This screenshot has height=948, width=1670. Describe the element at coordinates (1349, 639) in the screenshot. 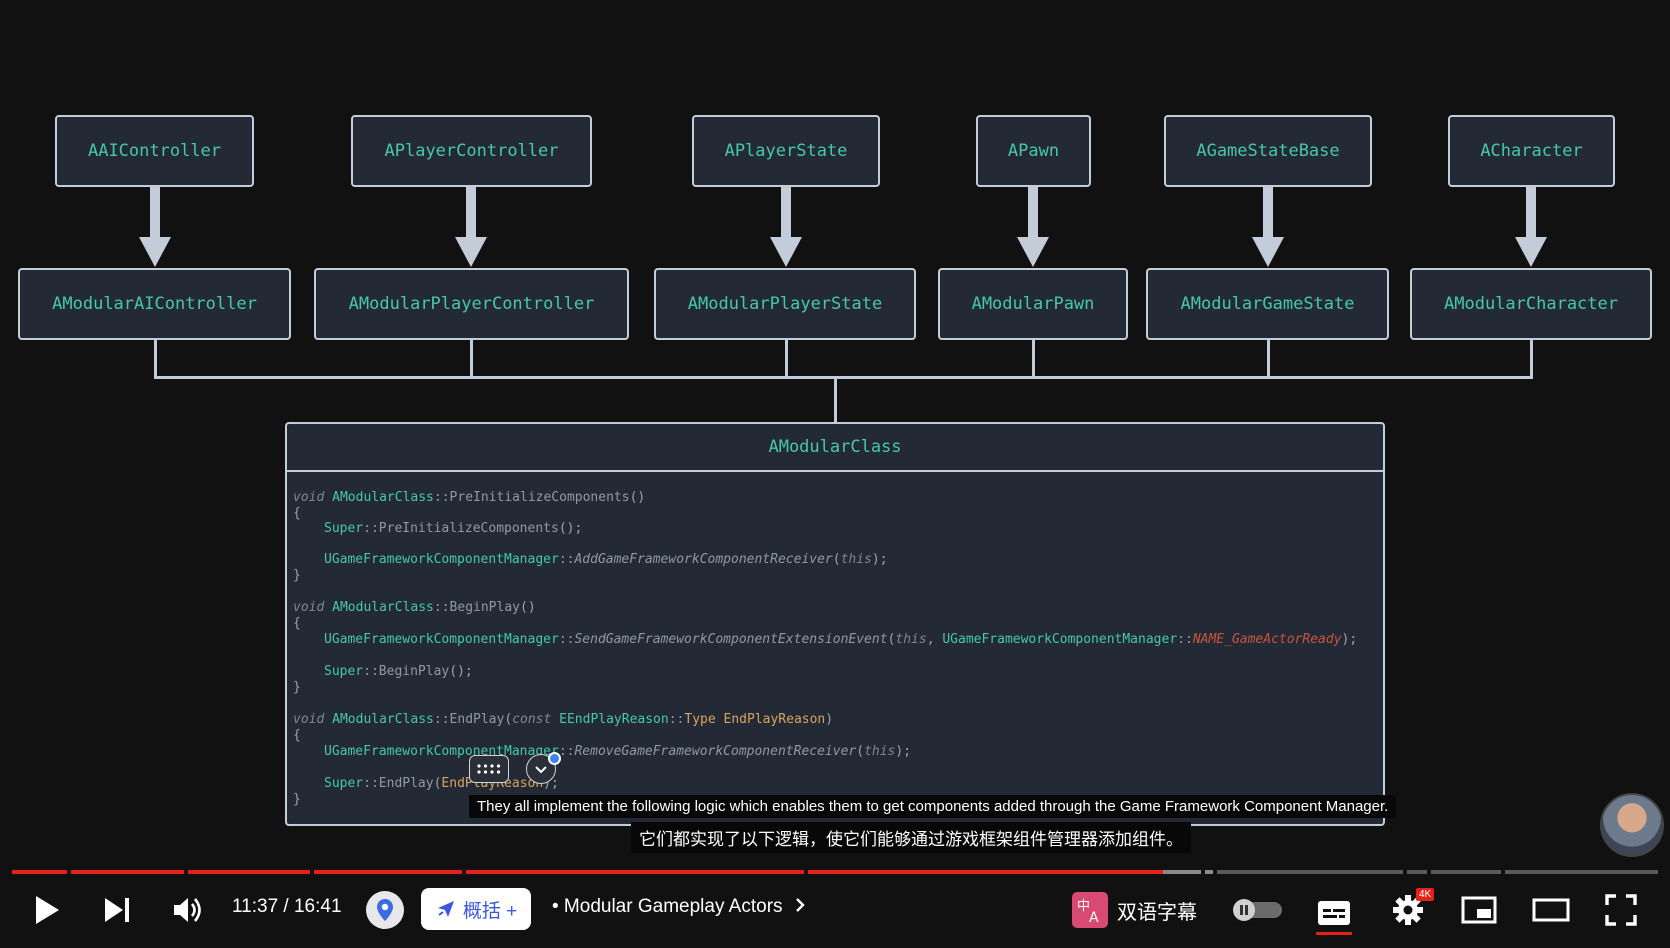

I see `code-token: );` at that location.